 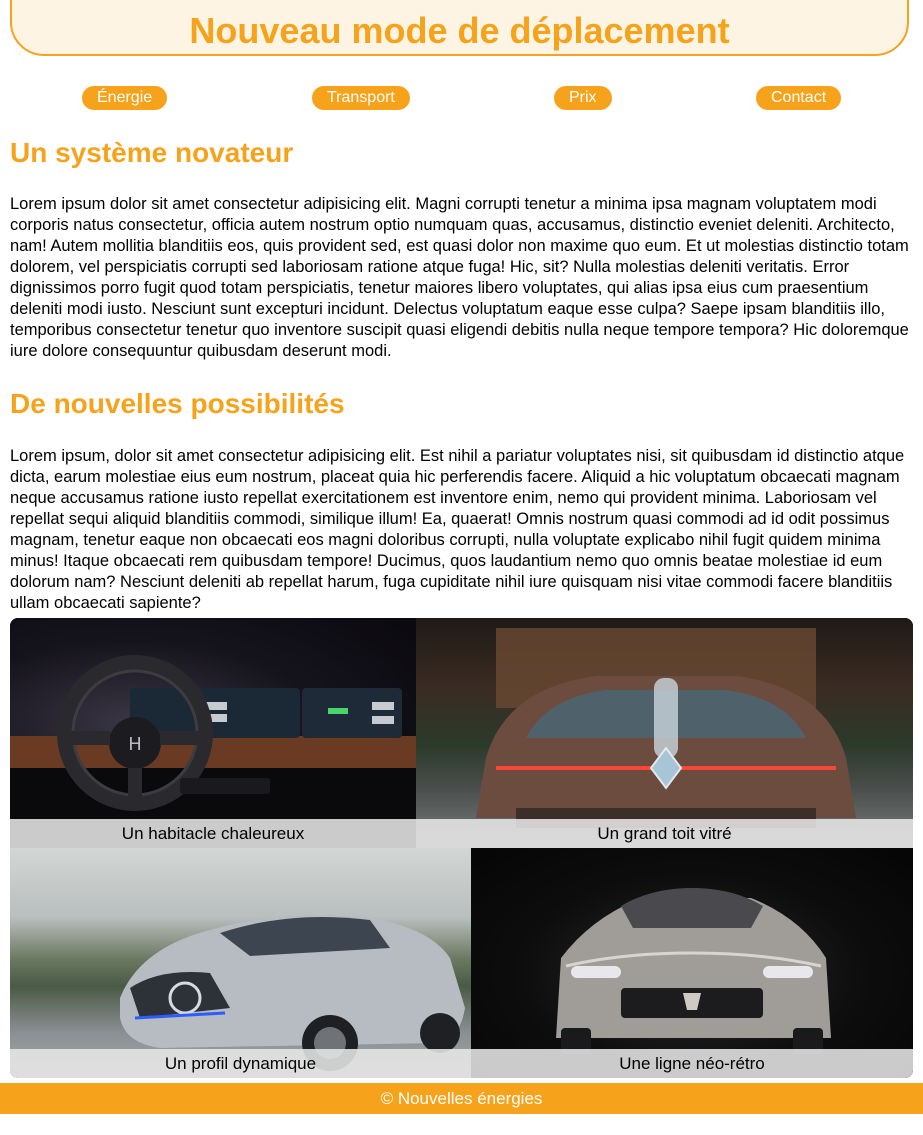 I want to click on main-nav: Énergie Transport Prix Contact, so click(x=461, y=98).